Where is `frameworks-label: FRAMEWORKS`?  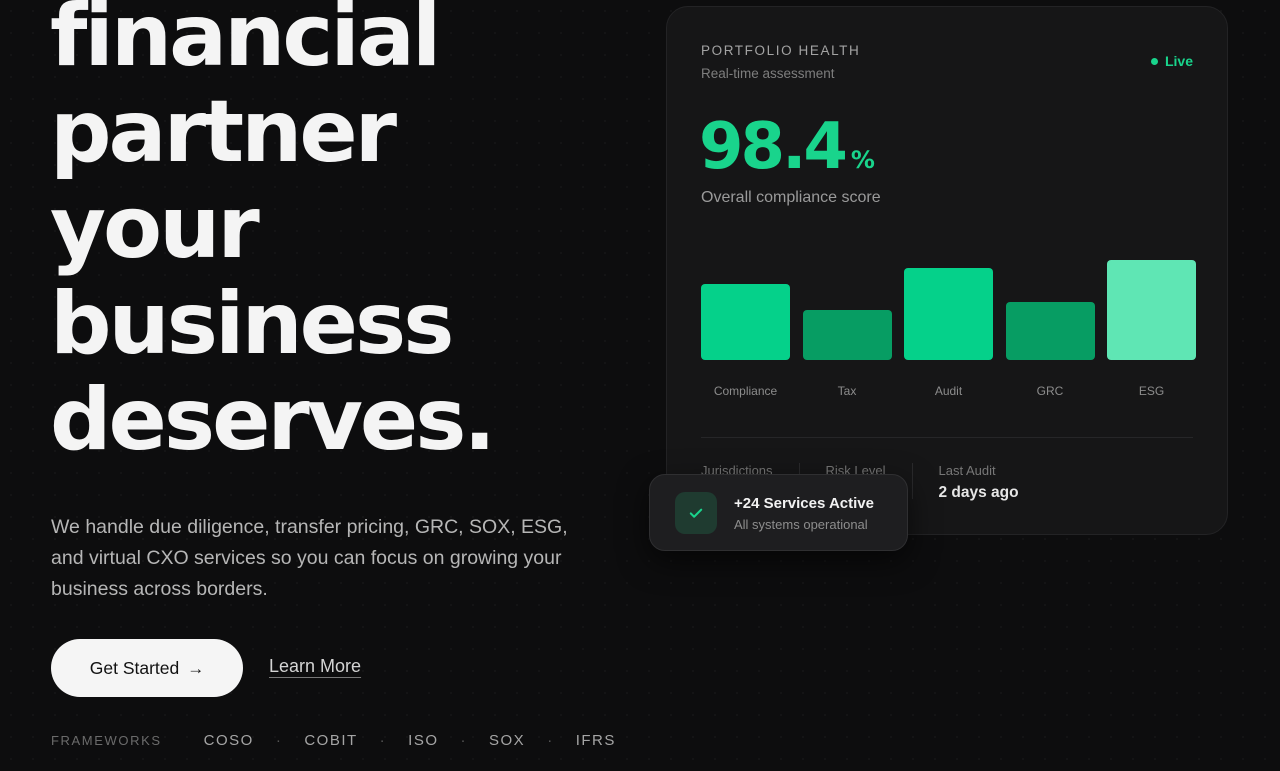 frameworks-label: FRAMEWORKS is located at coordinates (106, 740).